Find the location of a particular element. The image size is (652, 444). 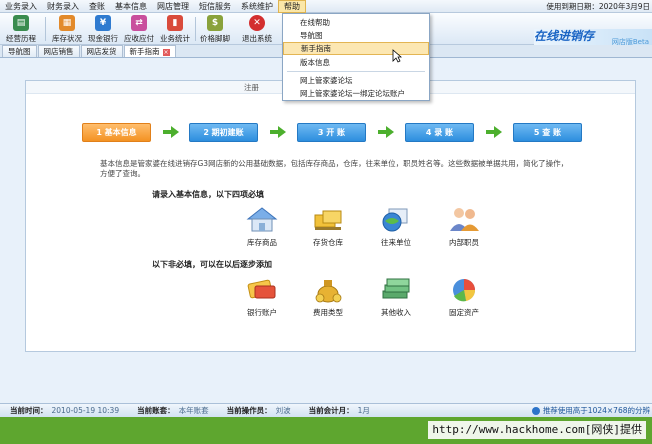

menu-sms-service: 短信服务 is located at coordinates (215, 6).